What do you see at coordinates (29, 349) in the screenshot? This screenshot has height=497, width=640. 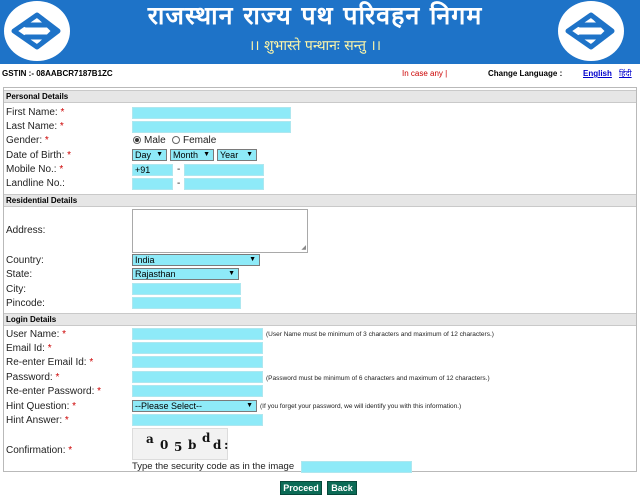 I see `email-label: Email Id: *` at bounding box center [29, 349].